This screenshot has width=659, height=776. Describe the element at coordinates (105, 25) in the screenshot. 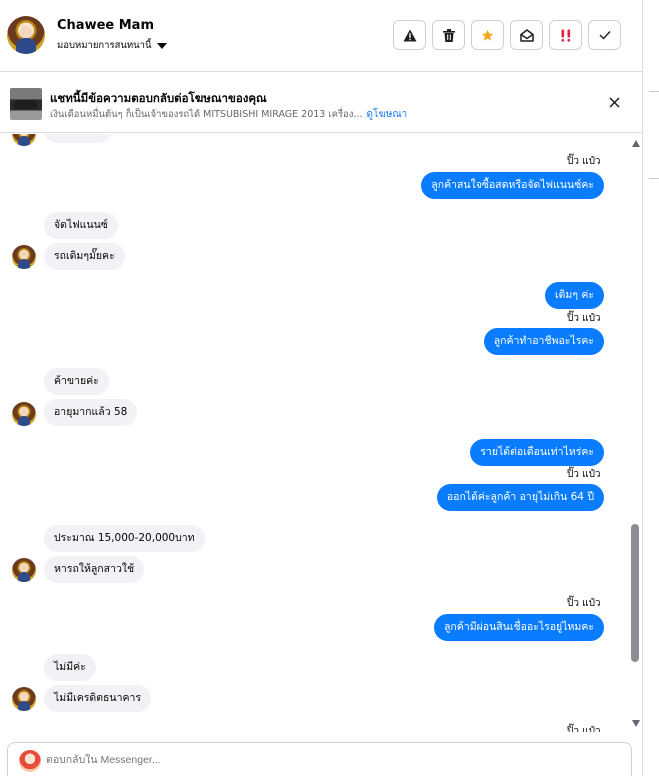

I see `contact-name: Chawee Mam` at that location.